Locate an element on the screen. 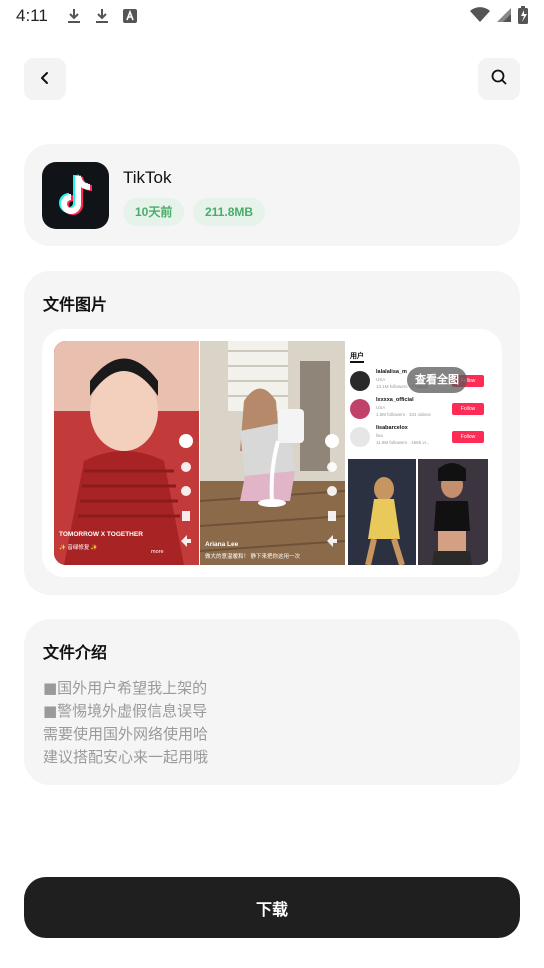 The image size is (544, 968). screenshot-2: Ariana Lee 做大的意温暖和！ 静下来把你这用一次 is located at coordinates (272, 453).